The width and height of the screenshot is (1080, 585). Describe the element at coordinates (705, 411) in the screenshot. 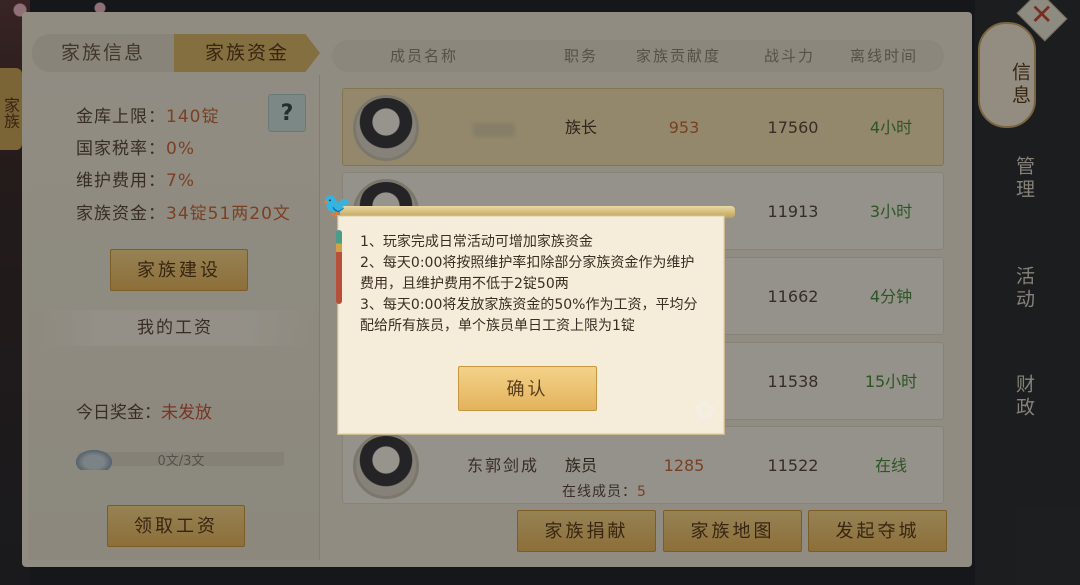

I see `flower-icon: ✿` at that location.